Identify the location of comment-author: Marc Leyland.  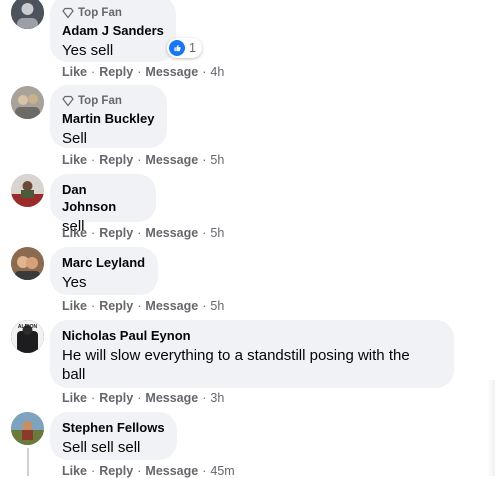
(104, 262).